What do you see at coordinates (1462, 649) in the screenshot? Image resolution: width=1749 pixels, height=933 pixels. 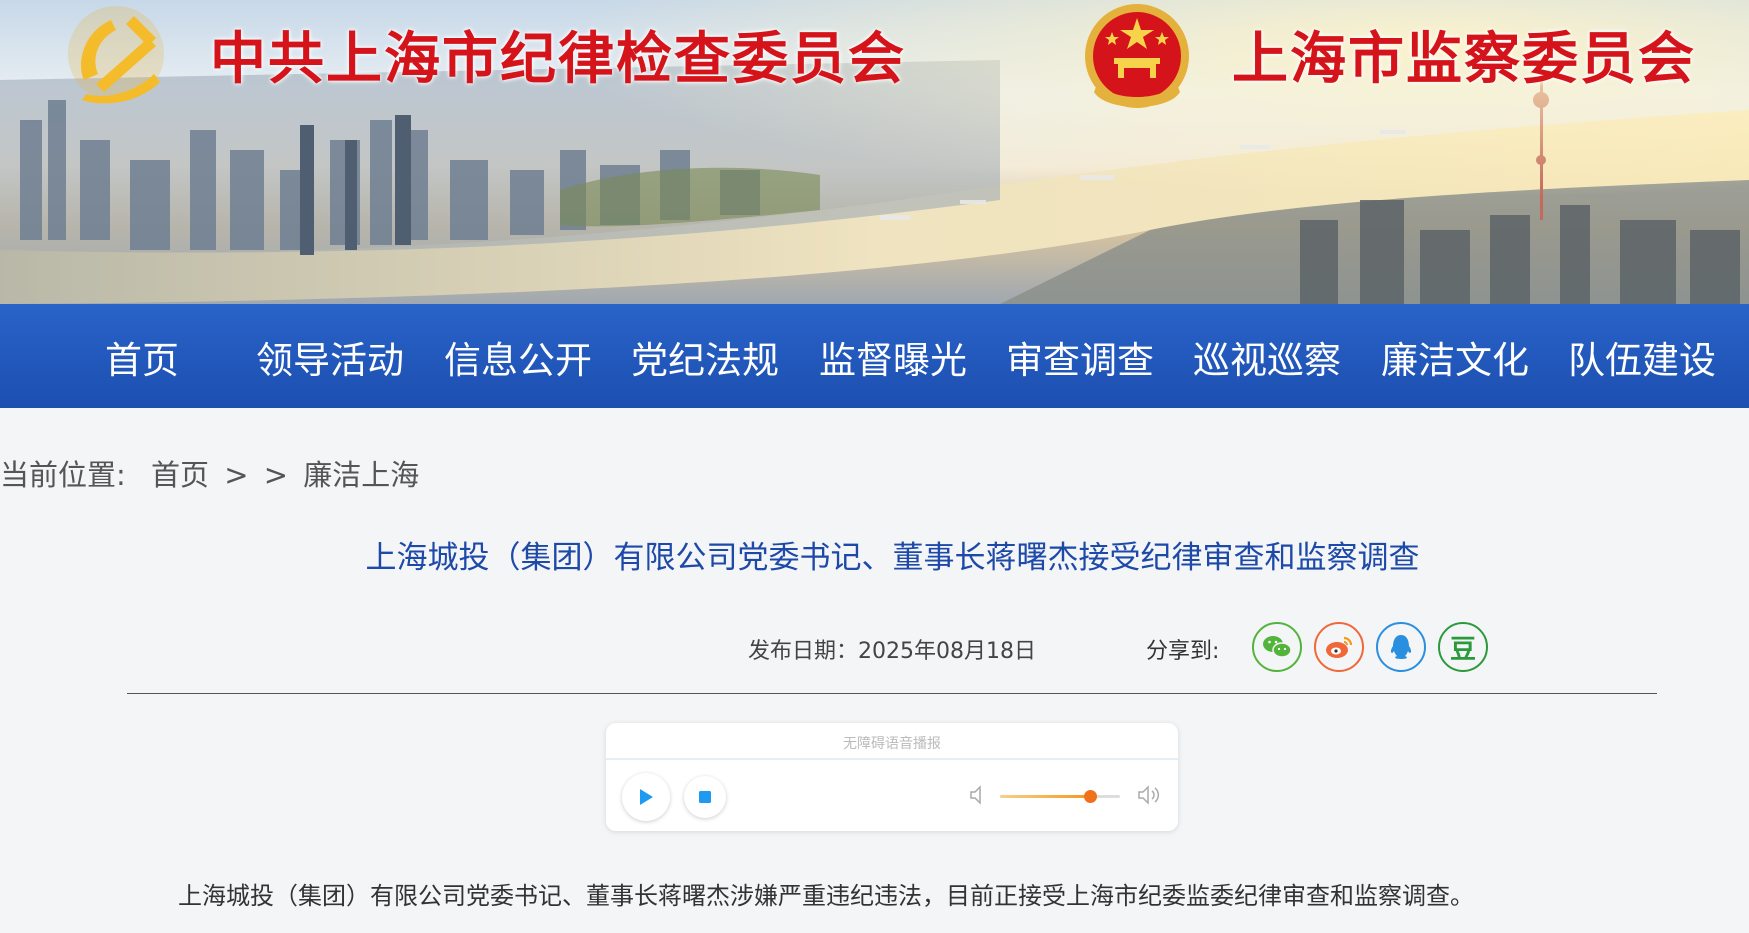 I see `douban-icon: 豆` at bounding box center [1462, 649].